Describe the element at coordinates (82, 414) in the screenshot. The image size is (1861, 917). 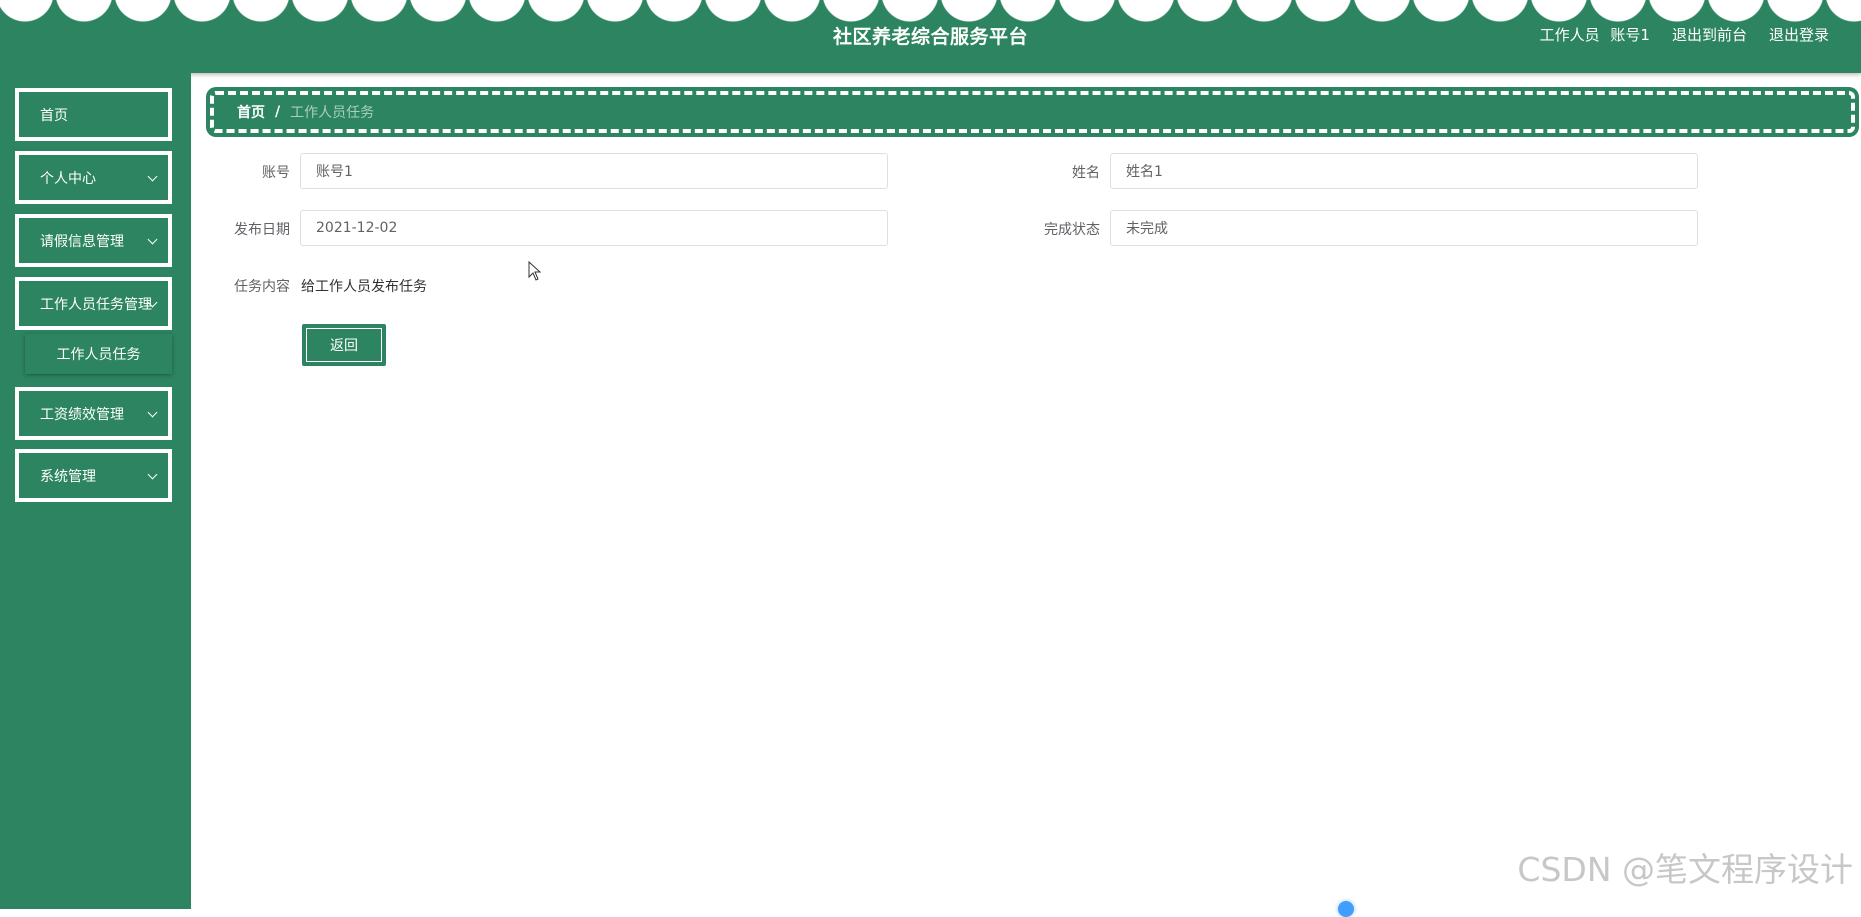
I see `sidebar-item-label: 工资绩效管理` at that location.